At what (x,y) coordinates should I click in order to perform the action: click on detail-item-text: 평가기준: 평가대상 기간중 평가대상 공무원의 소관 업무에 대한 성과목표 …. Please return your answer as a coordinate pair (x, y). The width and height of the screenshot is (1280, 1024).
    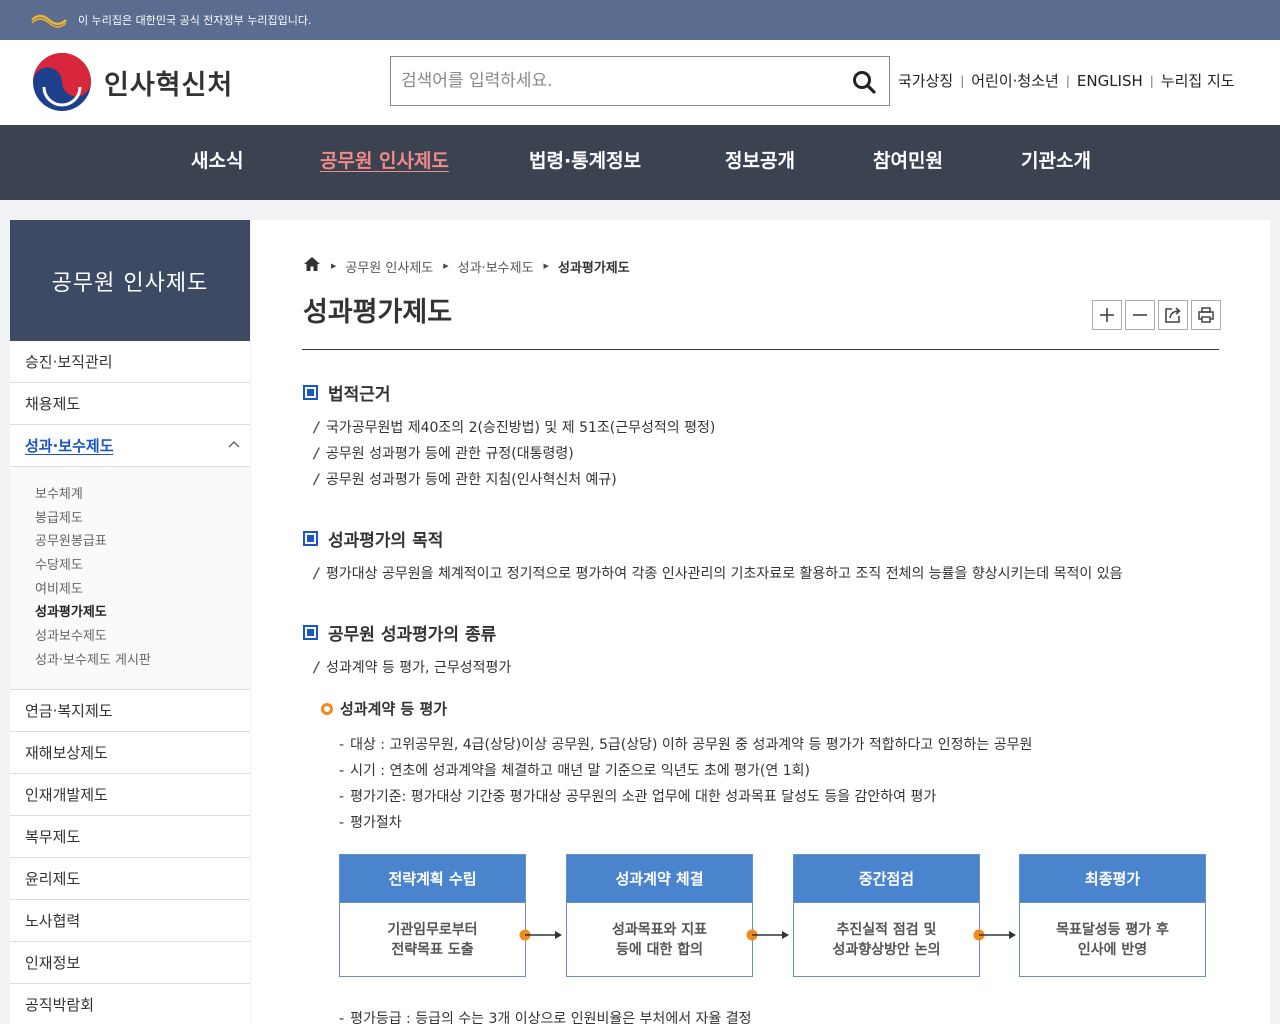
    Looking at the image, I should click on (643, 797).